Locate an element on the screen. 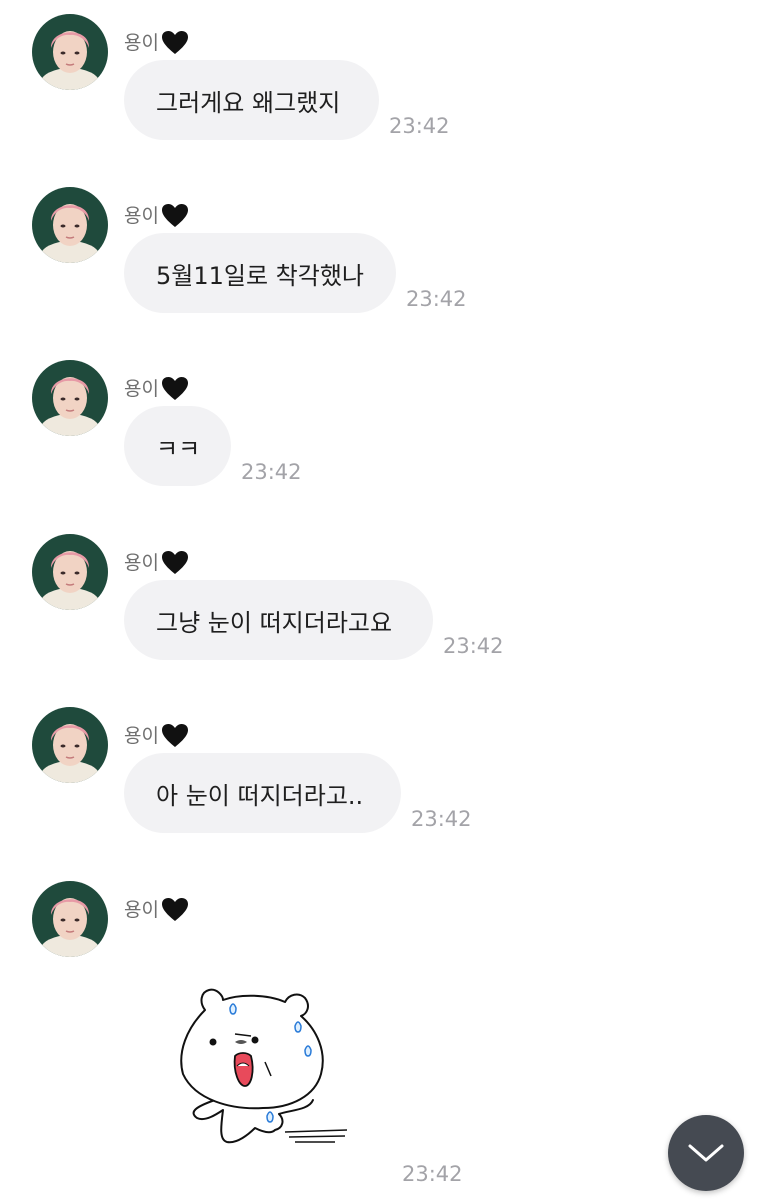 Image resolution: width=775 pixels, height=1200 pixels. chevron-down-icon is located at coordinates (706, 1153).